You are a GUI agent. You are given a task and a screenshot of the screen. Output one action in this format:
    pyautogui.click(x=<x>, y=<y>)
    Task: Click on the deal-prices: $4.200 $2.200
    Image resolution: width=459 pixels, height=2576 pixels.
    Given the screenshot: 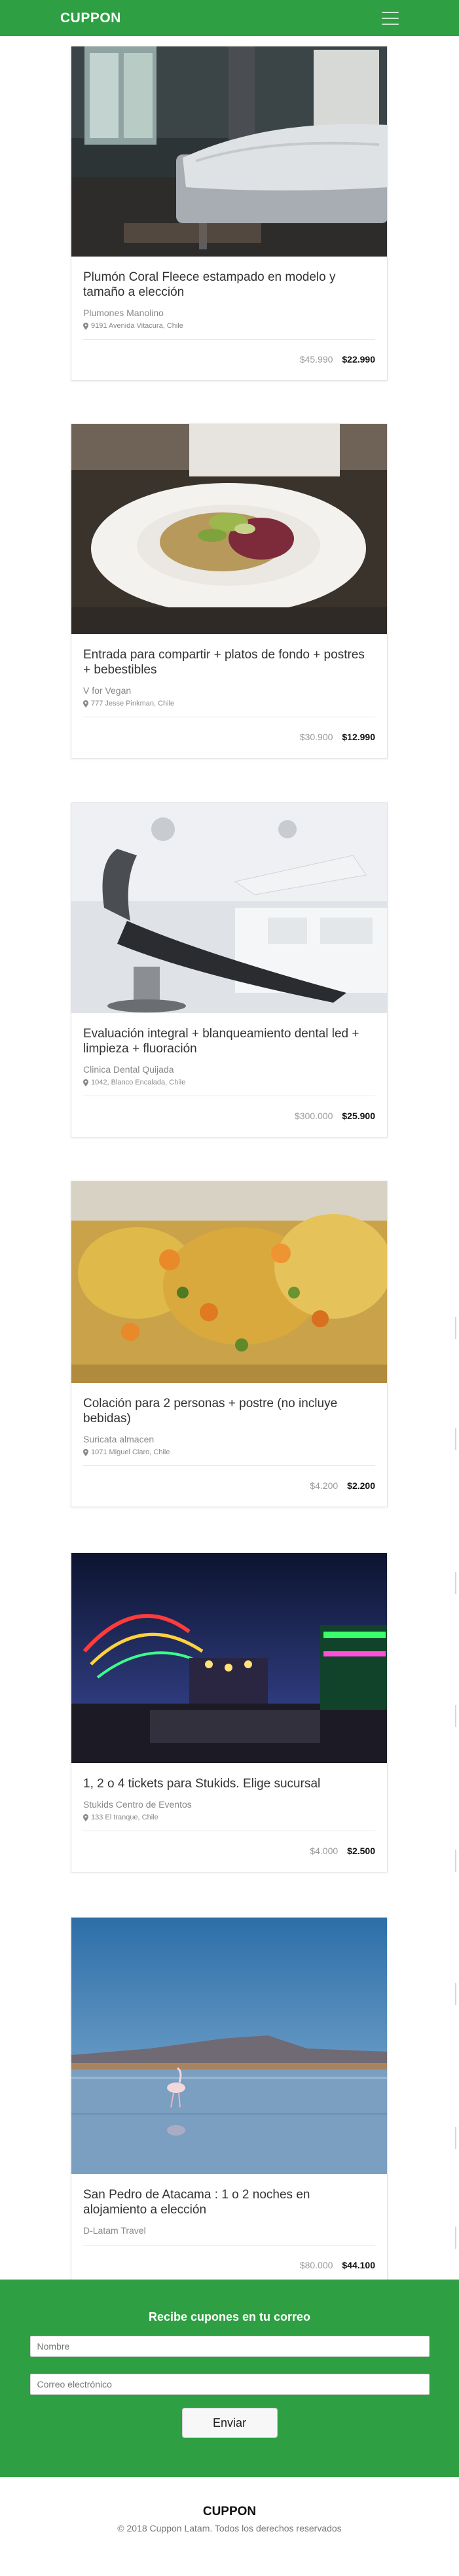 What is the action you would take?
    pyautogui.click(x=229, y=1486)
    